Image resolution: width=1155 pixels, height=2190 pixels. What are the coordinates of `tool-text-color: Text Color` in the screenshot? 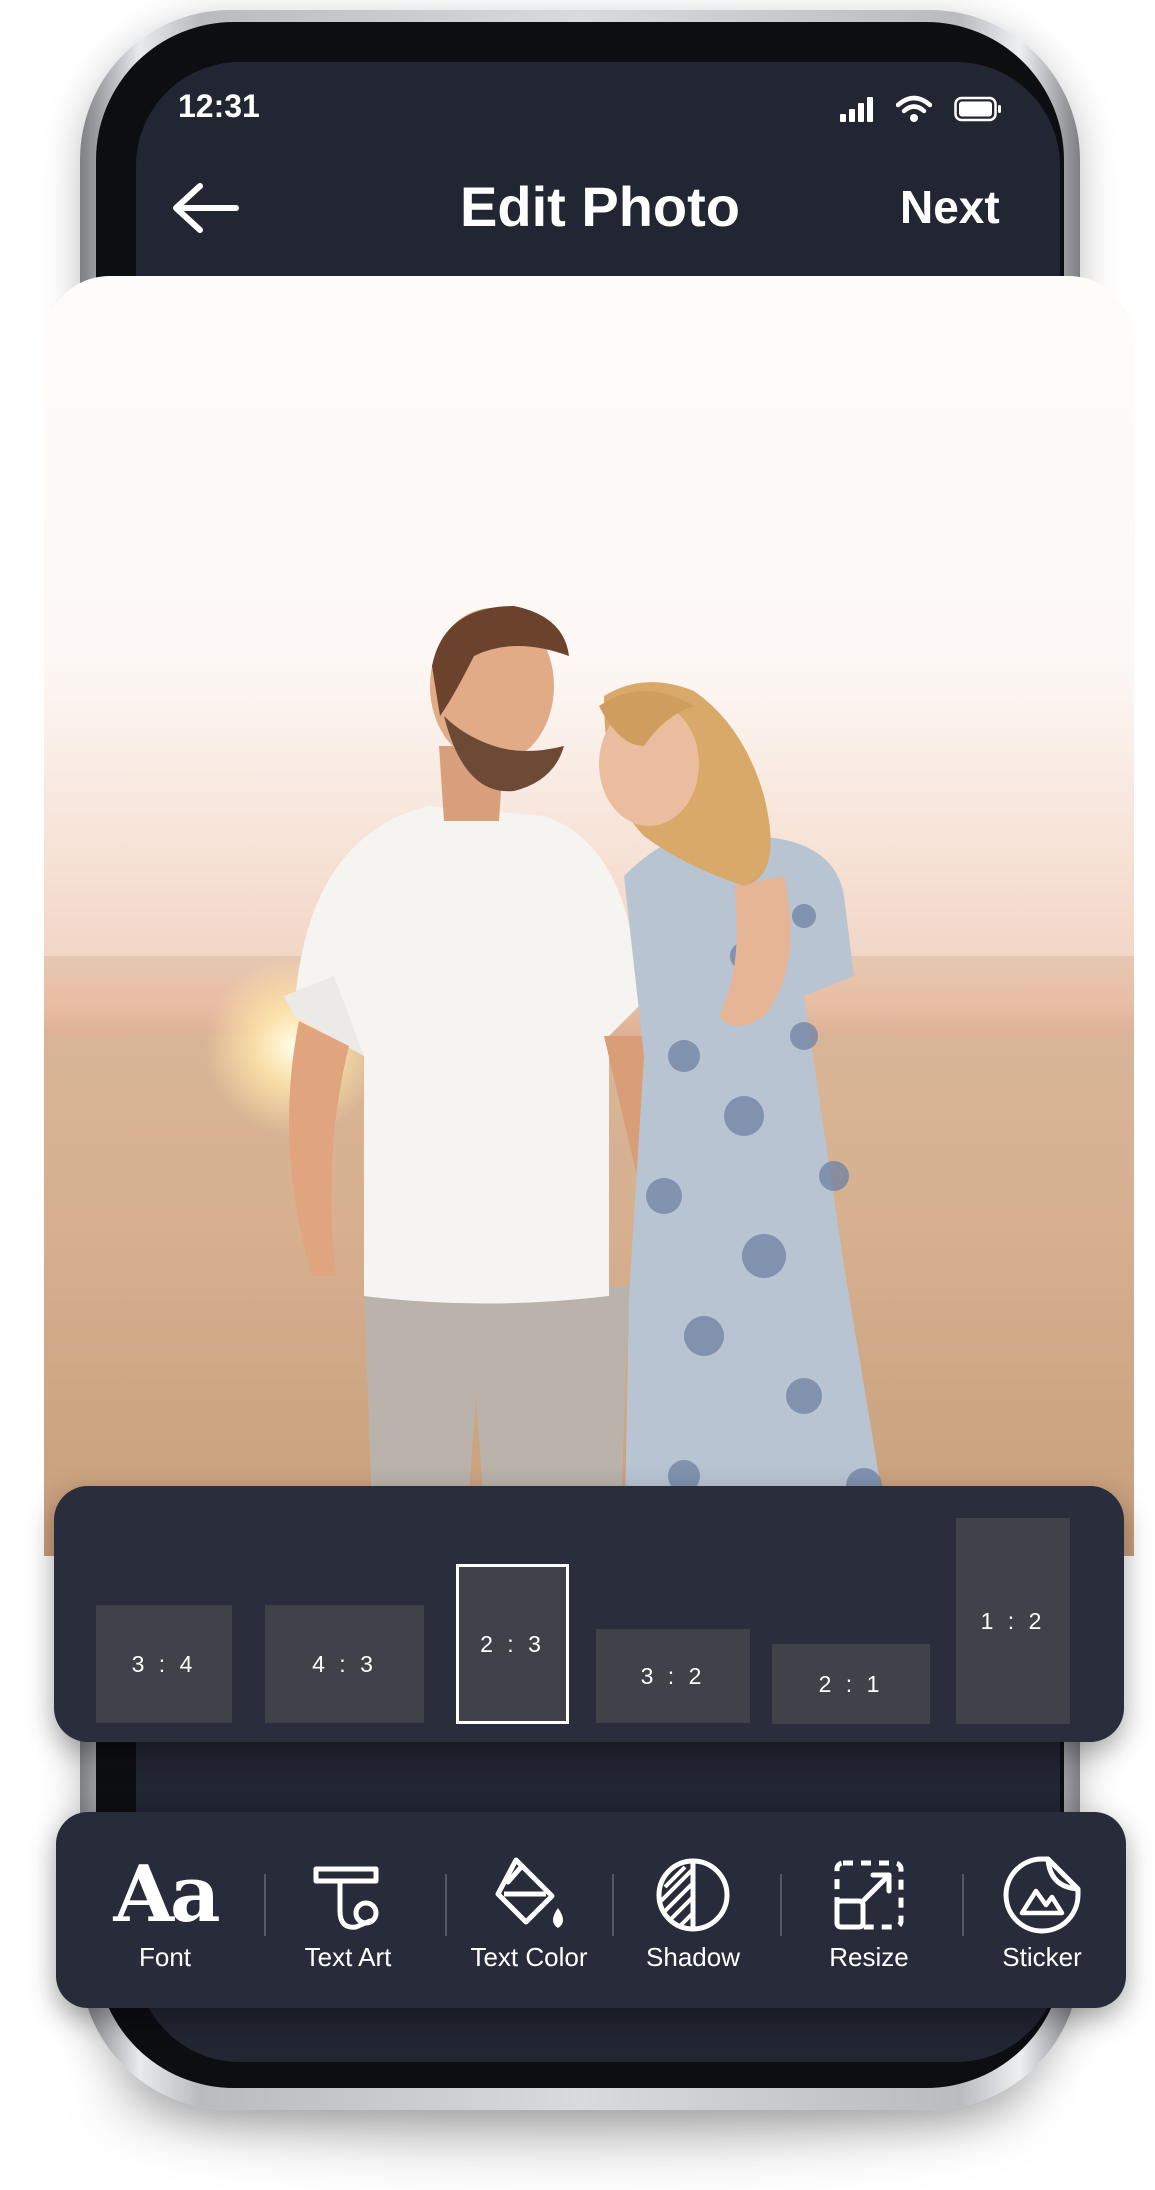 It's located at (529, 1917).